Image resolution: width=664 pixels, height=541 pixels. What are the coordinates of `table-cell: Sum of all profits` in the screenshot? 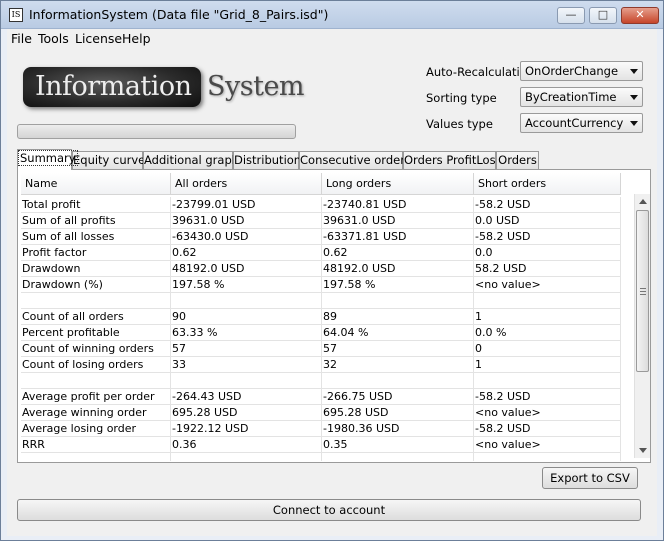 It's located at (96, 221).